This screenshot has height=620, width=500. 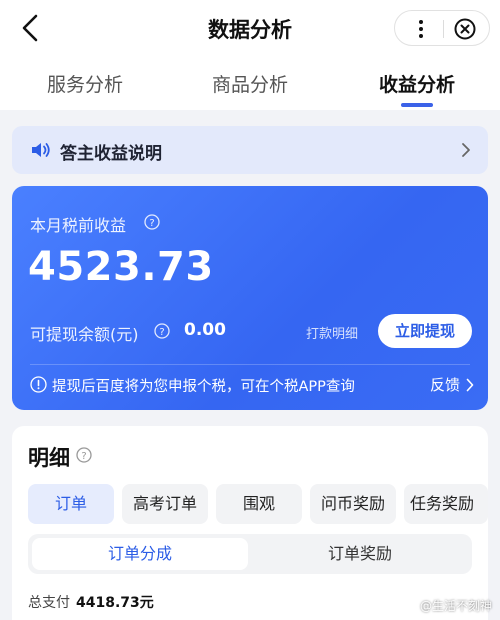 I want to click on total-payment-label: 总支付, so click(x=49, y=603).